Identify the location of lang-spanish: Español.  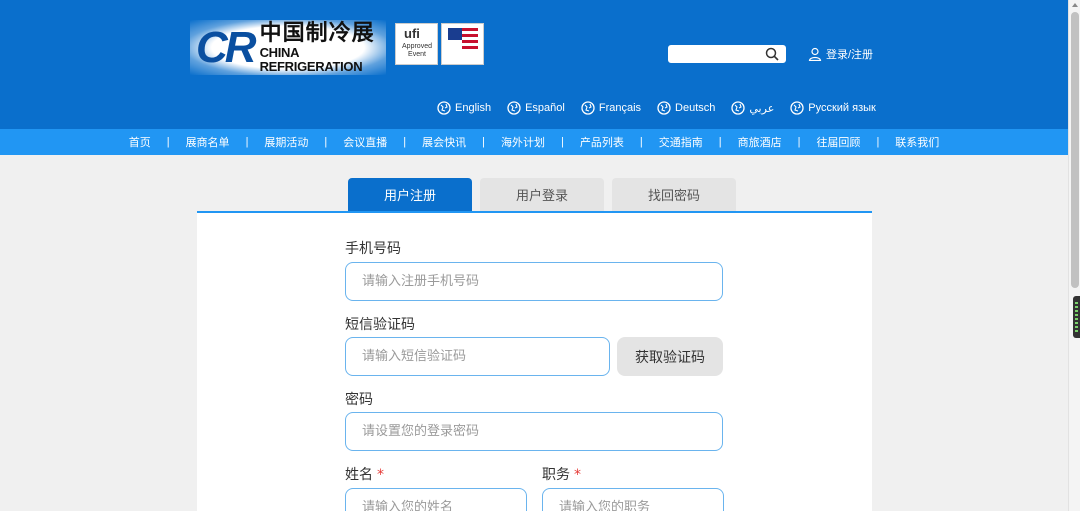
(536, 108).